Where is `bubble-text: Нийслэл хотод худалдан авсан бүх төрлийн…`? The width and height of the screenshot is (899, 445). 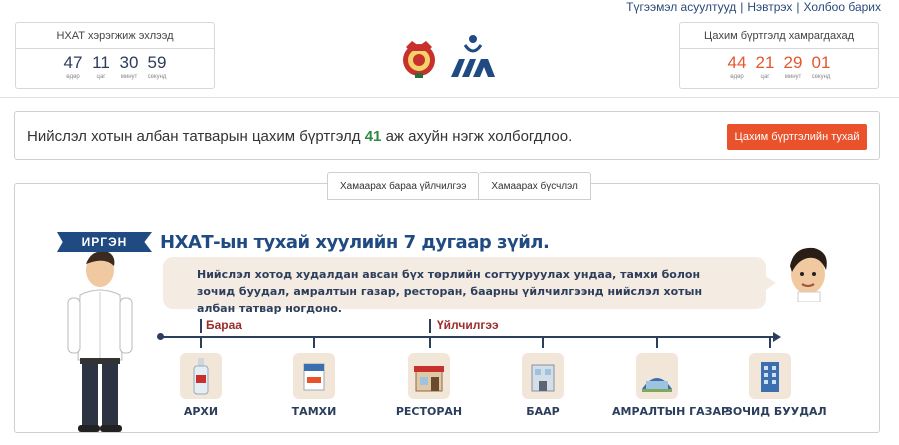
bubble-text: Нийслэл хотод худалдан авсан бүх төрлийн… is located at coordinates (450, 291).